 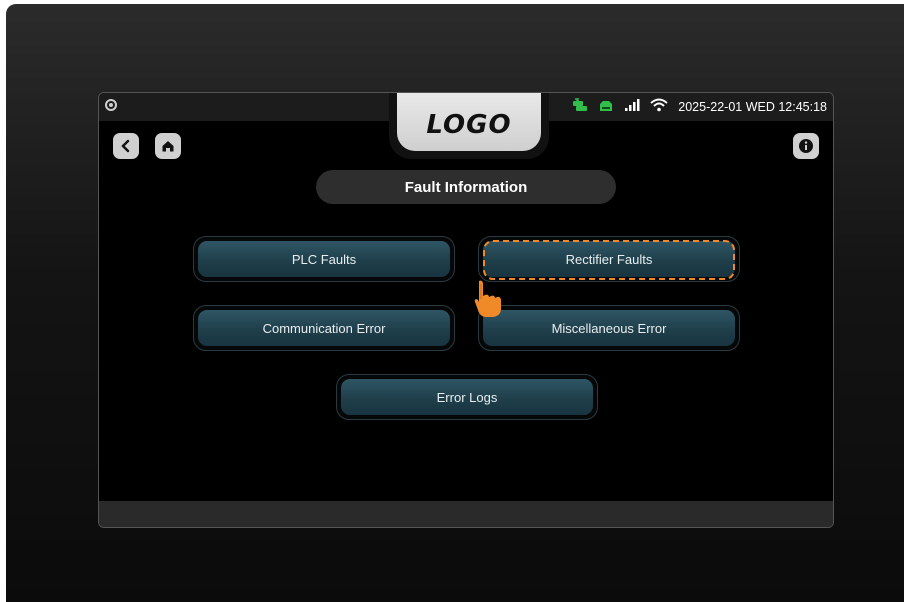 I want to click on wifi-icon, so click(x=659, y=107).